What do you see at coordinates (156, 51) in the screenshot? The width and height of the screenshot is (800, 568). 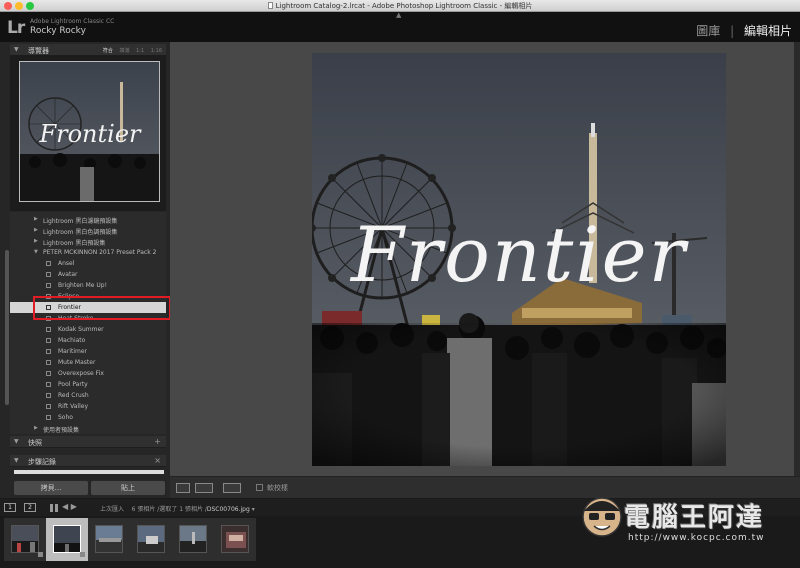 I see `zoom-1-16: 1:16` at bounding box center [156, 51].